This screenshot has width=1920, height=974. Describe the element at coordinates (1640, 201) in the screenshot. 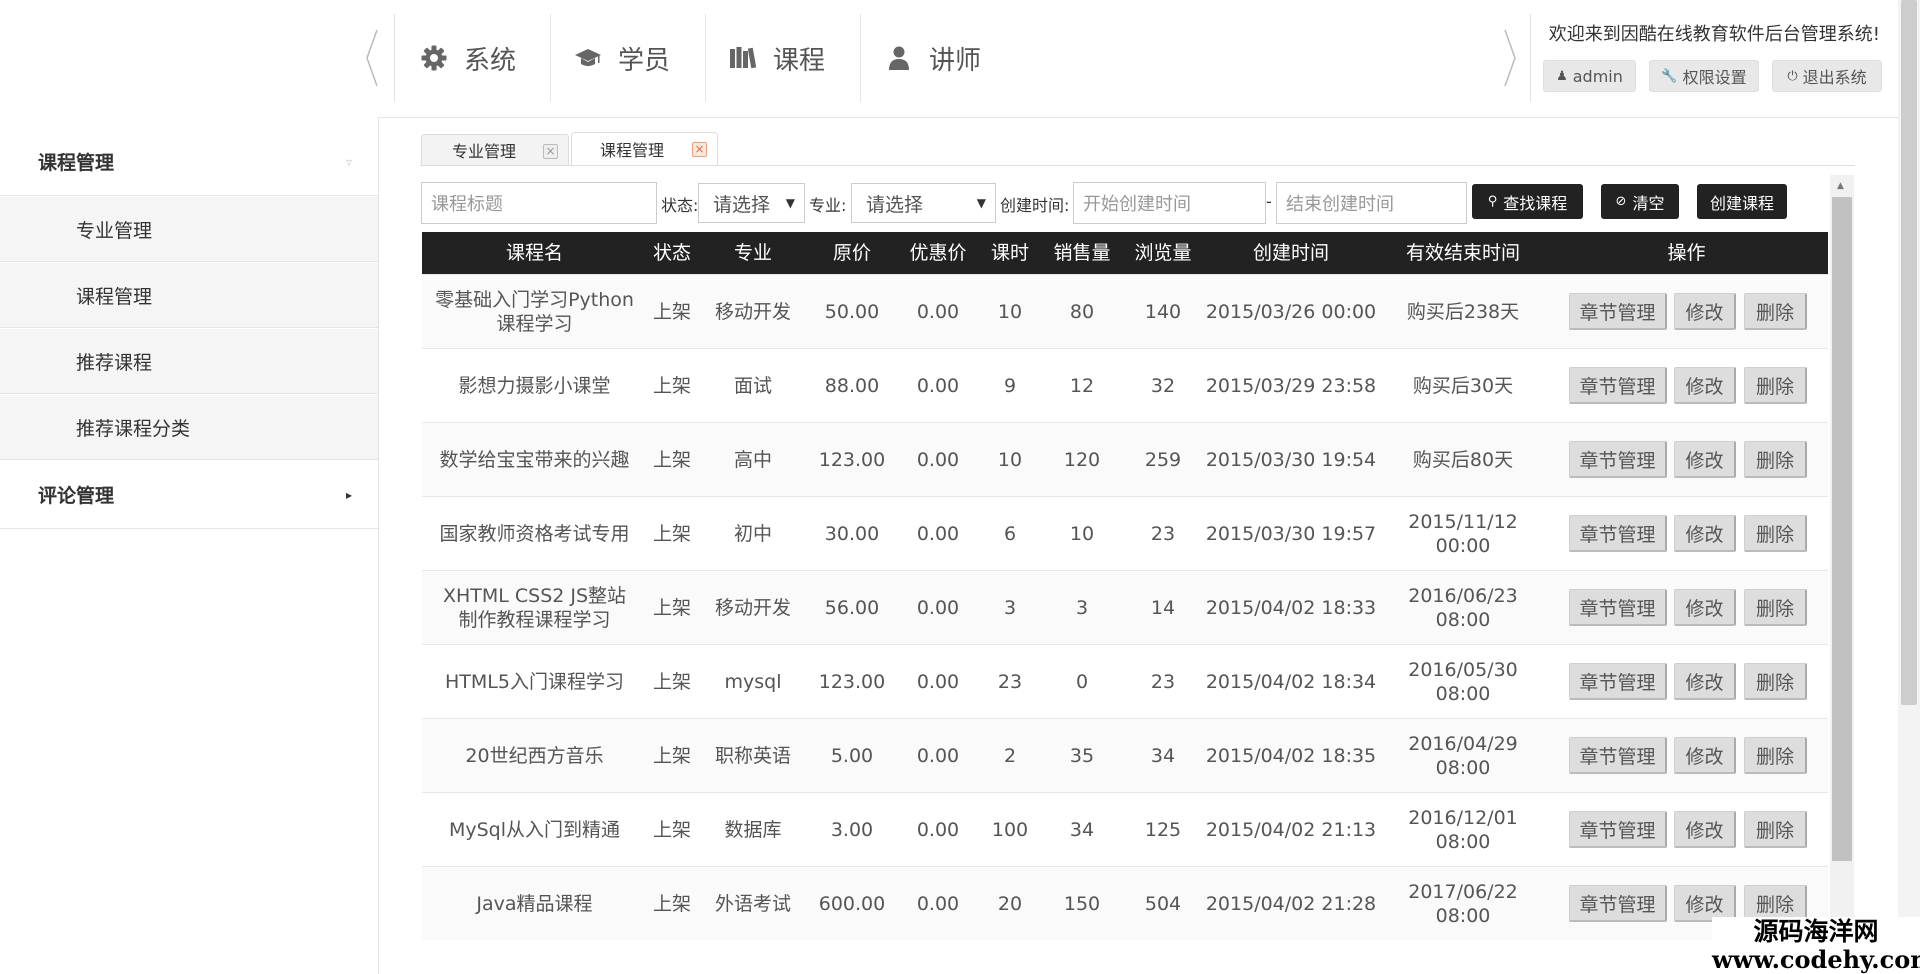

I see `clear-button: ⊘ 清空` at that location.